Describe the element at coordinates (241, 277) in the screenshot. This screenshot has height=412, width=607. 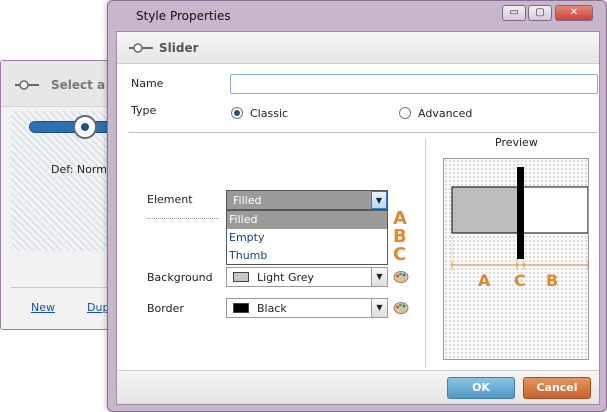
I see `background-color-swatch` at that location.